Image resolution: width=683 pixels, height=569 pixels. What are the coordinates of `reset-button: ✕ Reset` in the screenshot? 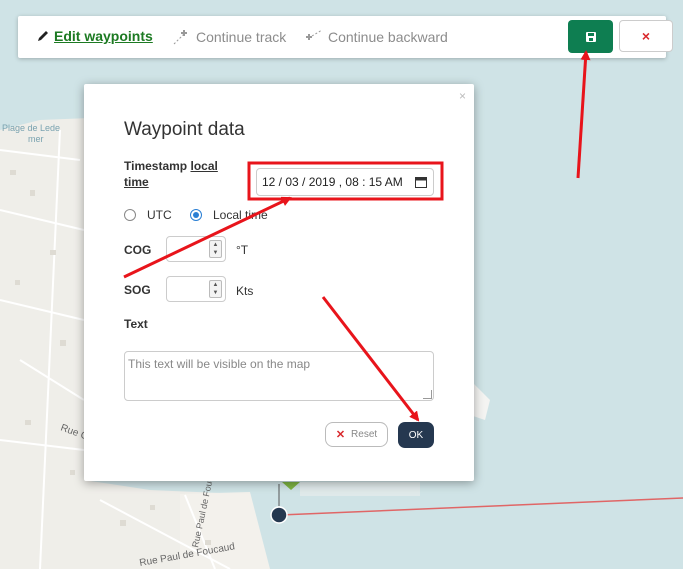 It's located at (356, 434).